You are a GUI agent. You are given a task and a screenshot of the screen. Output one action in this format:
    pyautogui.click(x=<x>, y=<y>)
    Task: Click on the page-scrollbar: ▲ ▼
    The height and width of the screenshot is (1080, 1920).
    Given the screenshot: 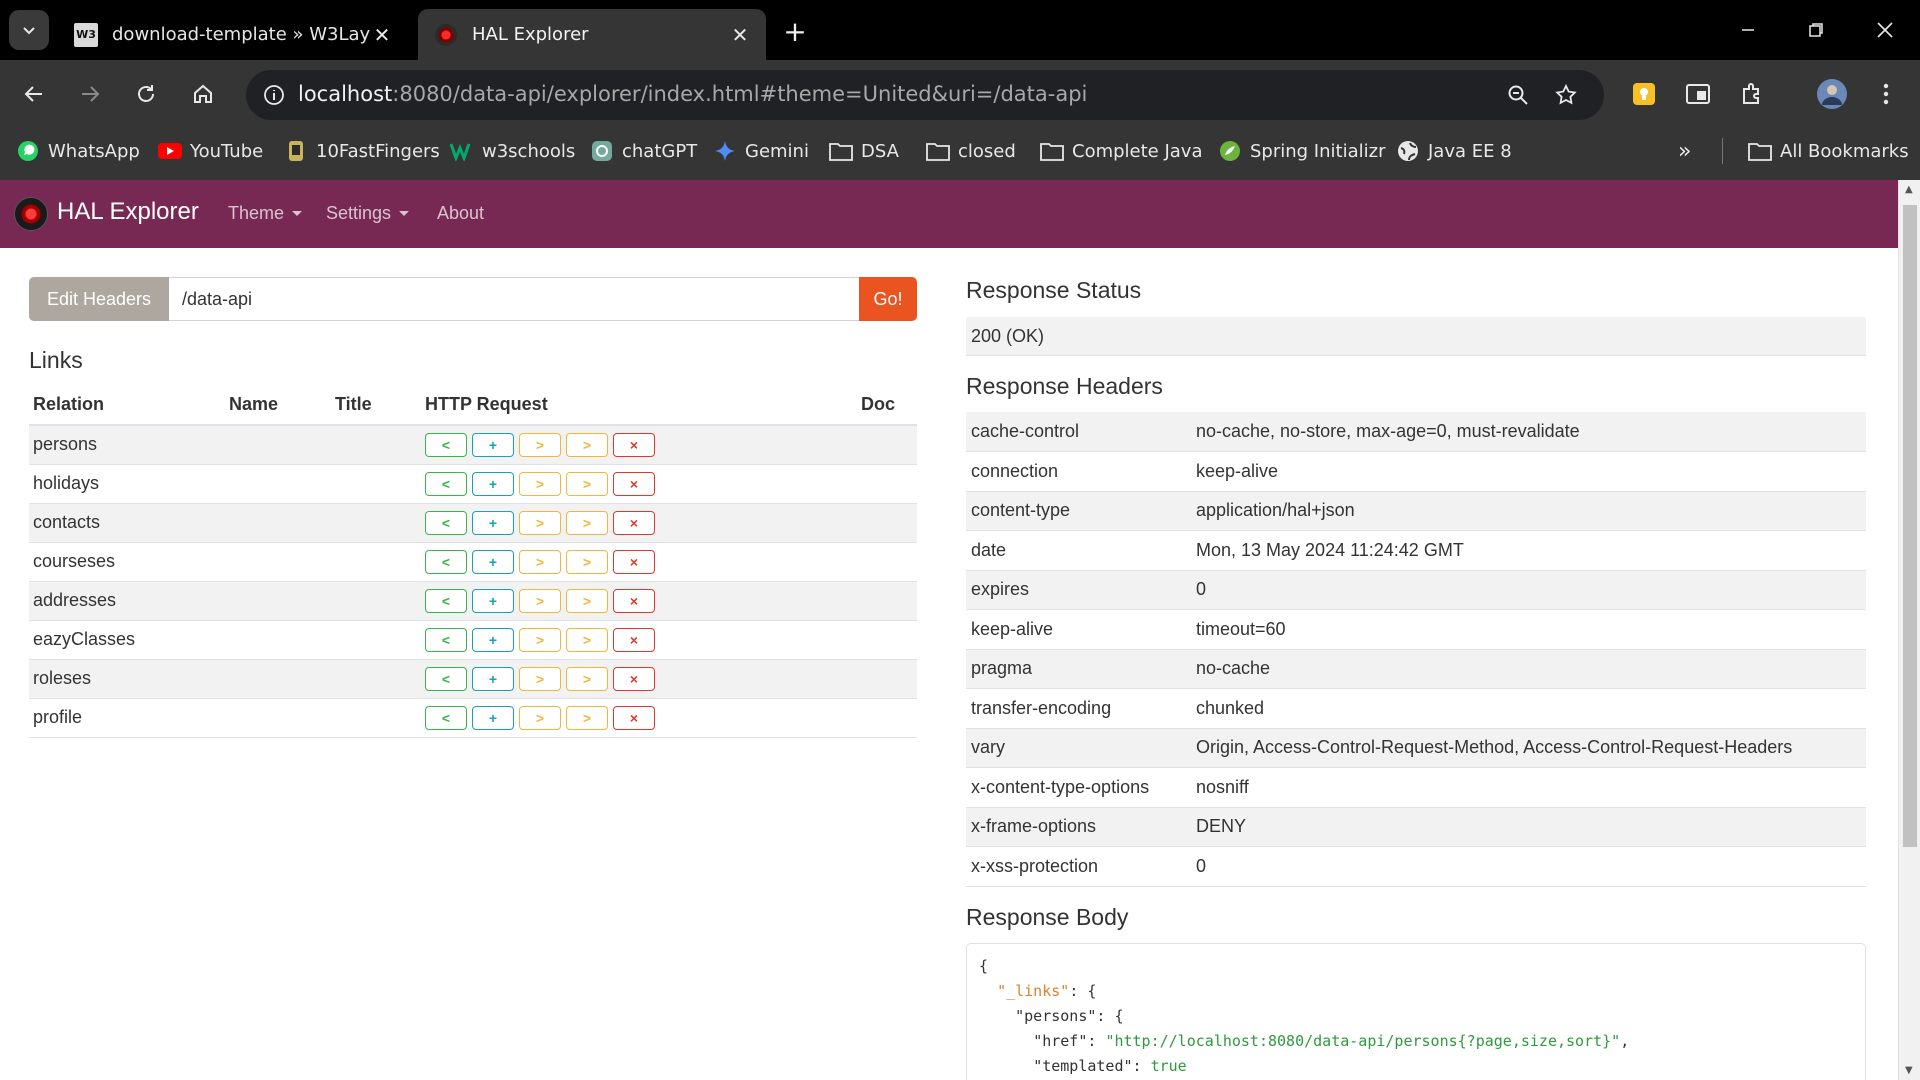 What is the action you would take?
    pyautogui.click(x=1909, y=630)
    